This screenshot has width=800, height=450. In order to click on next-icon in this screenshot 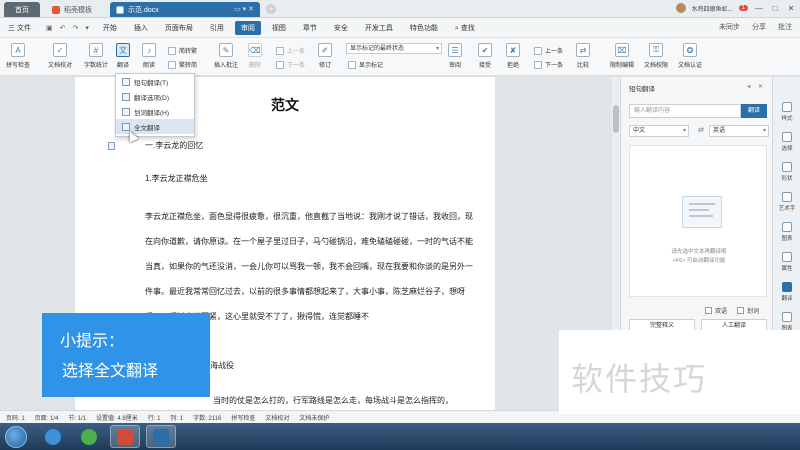, I will do `click(538, 64)`.